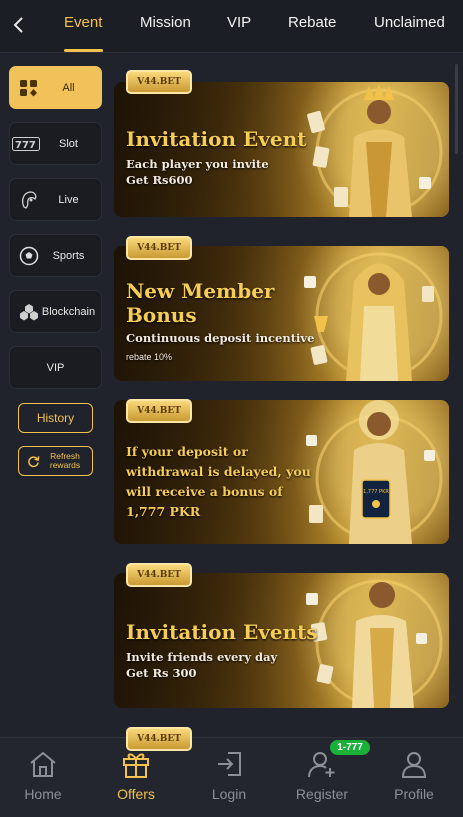  I want to click on nav-label: Profile, so click(414, 794).